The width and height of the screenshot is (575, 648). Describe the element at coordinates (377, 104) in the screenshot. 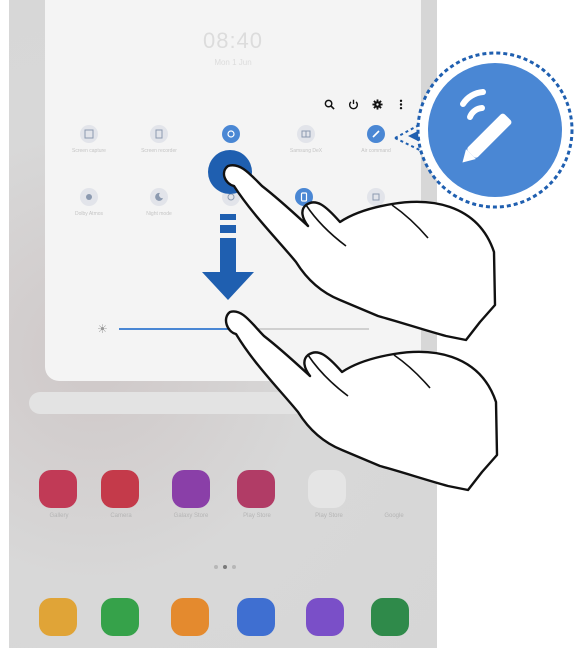

I see `gear-icon` at that location.